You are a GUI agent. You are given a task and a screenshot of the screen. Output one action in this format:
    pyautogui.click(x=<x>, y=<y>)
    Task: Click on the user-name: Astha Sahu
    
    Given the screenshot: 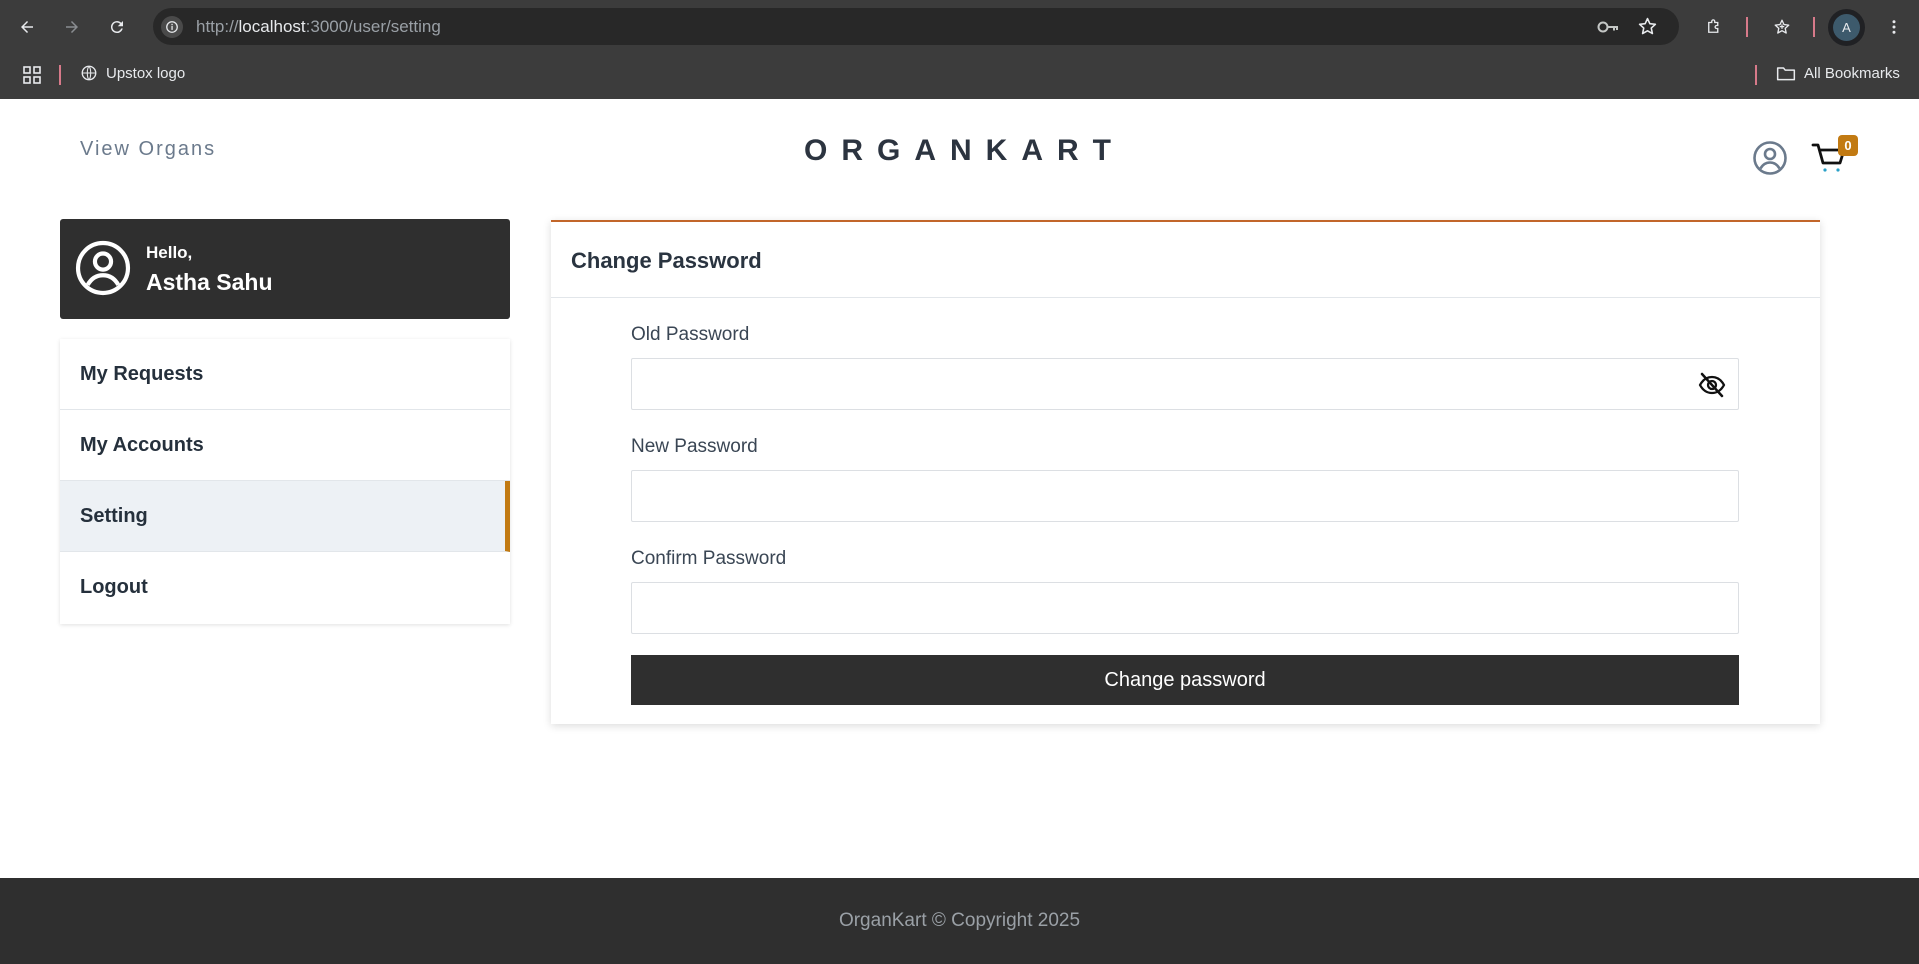 What is the action you would take?
    pyautogui.click(x=209, y=282)
    